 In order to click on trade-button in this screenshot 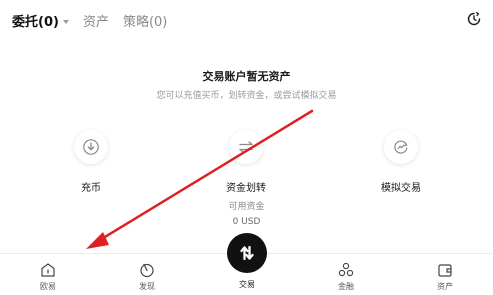, I will do `click(247, 253)`.